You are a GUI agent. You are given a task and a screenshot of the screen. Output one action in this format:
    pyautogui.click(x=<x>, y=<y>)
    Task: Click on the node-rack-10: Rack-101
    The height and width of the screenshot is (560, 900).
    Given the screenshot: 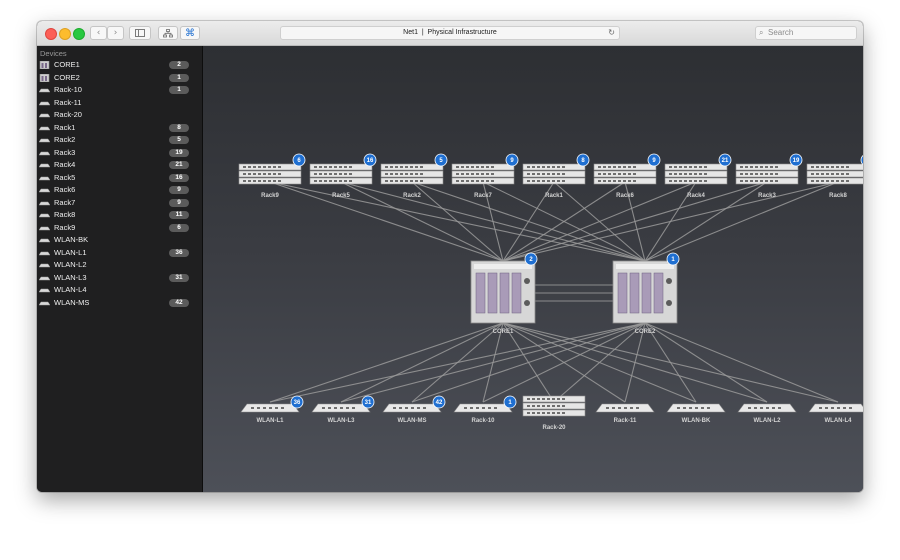 What is the action you would take?
    pyautogui.click(x=485, y=409)
    